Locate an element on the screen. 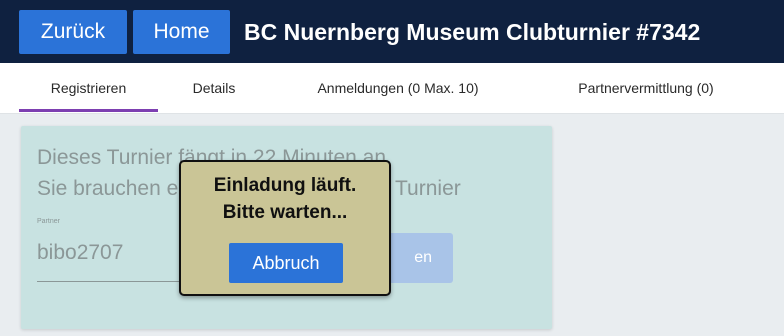 The width and height of the screenshot is (784, 336). invite-button: en is located at coordinates (418, 258).